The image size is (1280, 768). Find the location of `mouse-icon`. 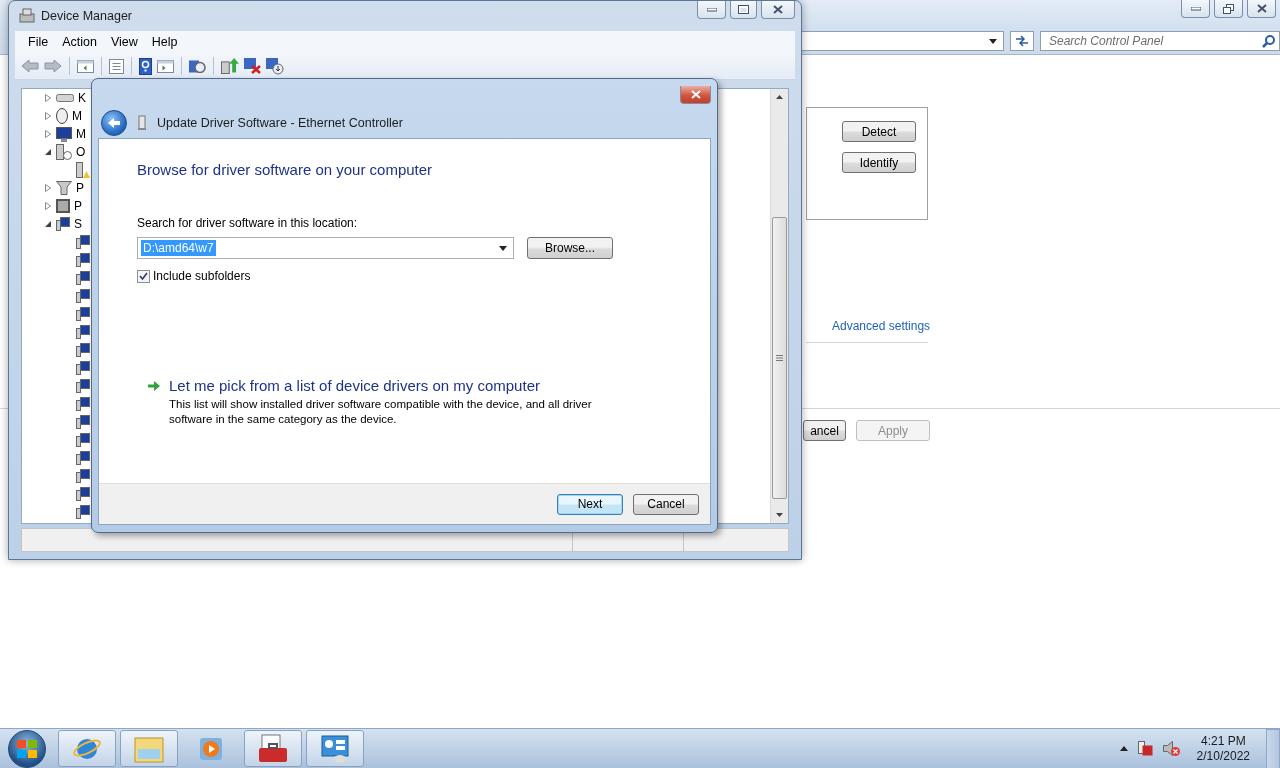

mouse-icon is located at coordinates (62, 116).